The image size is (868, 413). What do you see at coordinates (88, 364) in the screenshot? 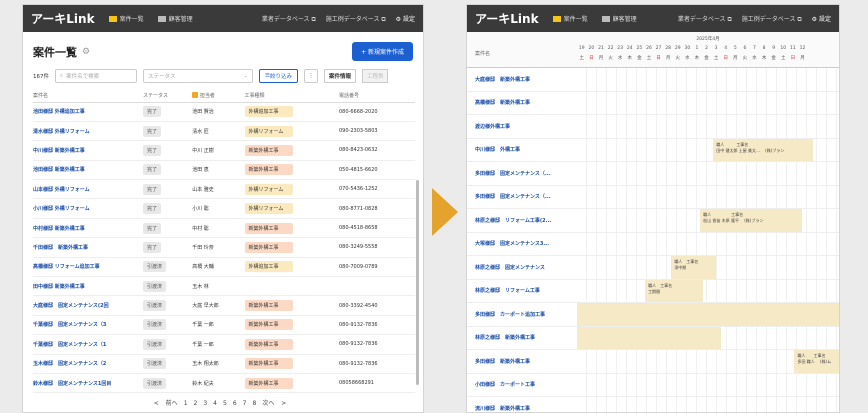
I see `project-name: 玉木様邸 固定メンテナンス（2` at bounding box center [88, 364].